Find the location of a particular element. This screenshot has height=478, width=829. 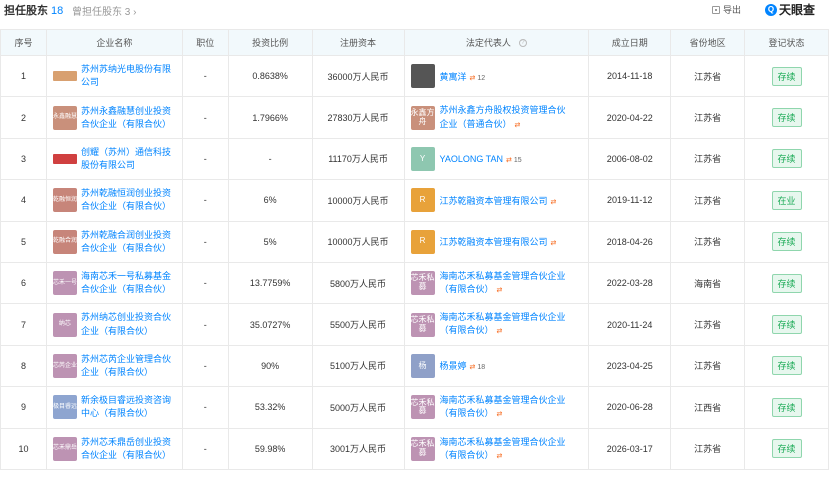

legal-rep-avatar is located at coordinates (422, 76).